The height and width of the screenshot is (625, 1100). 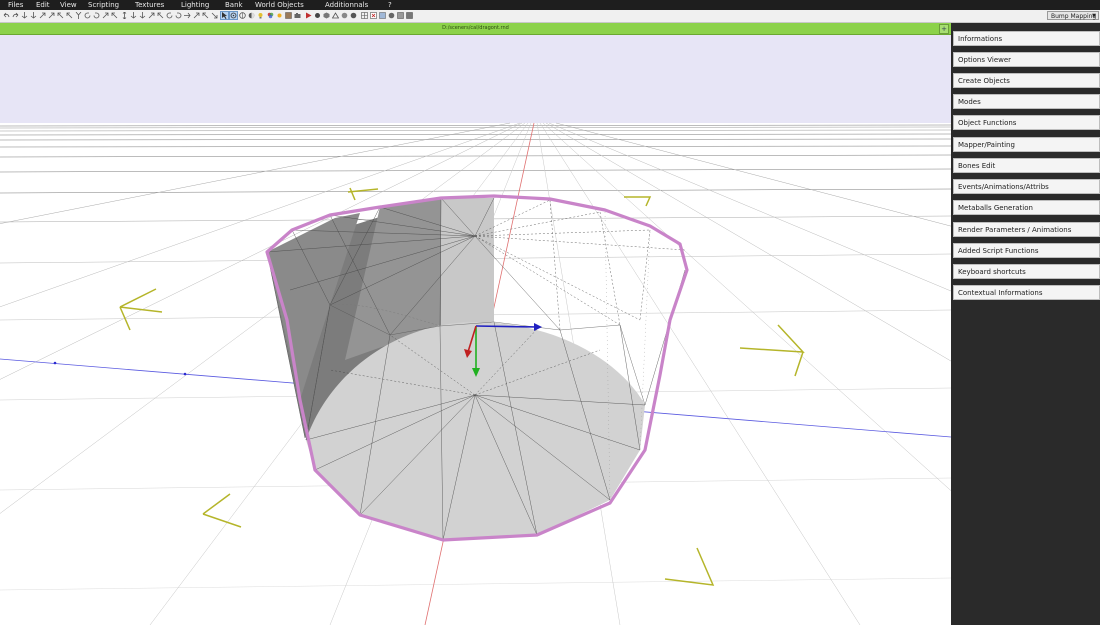 I want to click on menu-textures: Textures, so click(x=149, y=5).